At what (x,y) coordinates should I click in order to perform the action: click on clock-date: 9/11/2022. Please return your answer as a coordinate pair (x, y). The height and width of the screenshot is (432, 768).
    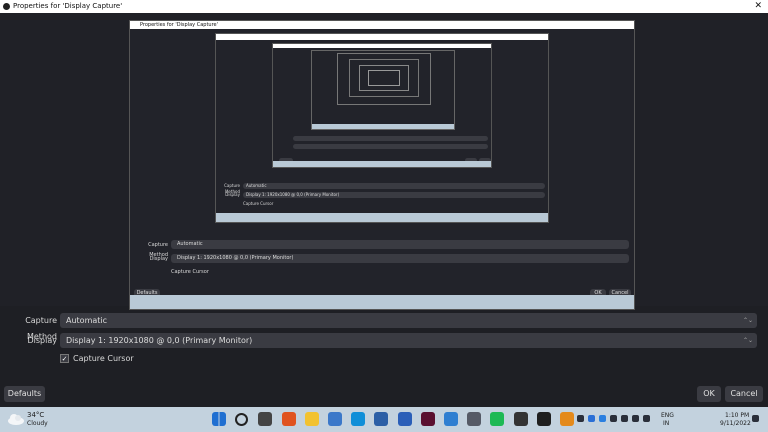
    Looking at the image, I should click on (735, 423).